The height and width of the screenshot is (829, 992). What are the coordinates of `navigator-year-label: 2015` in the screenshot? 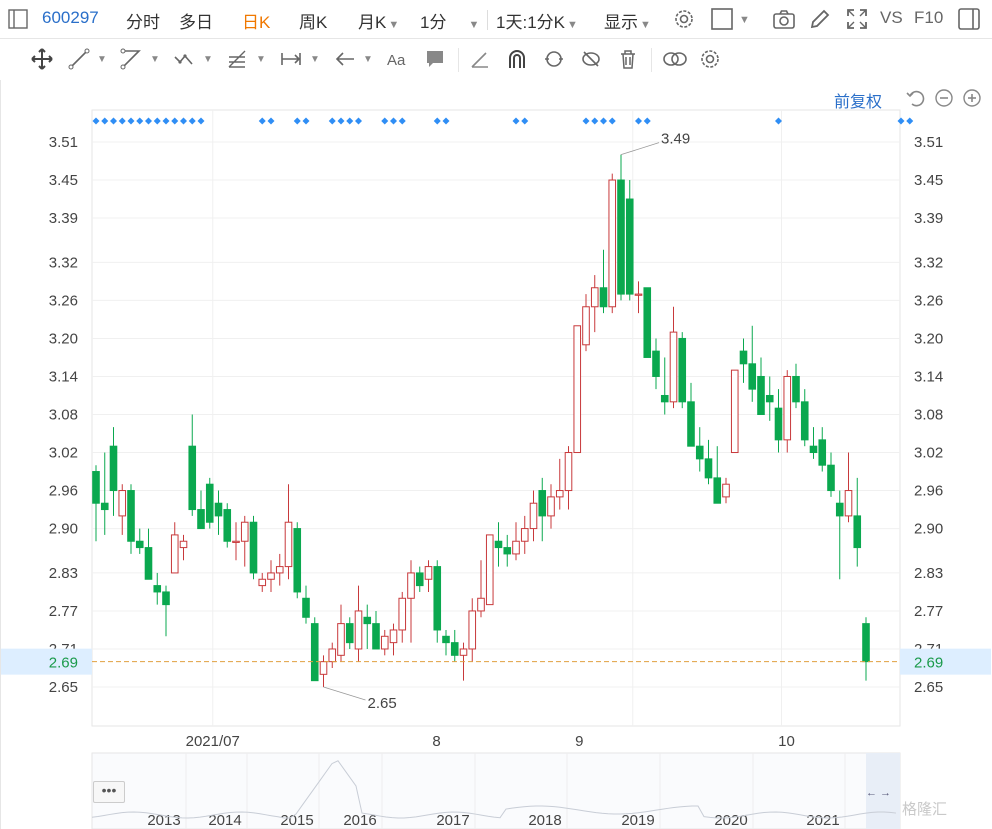 It's located at (296, 820).